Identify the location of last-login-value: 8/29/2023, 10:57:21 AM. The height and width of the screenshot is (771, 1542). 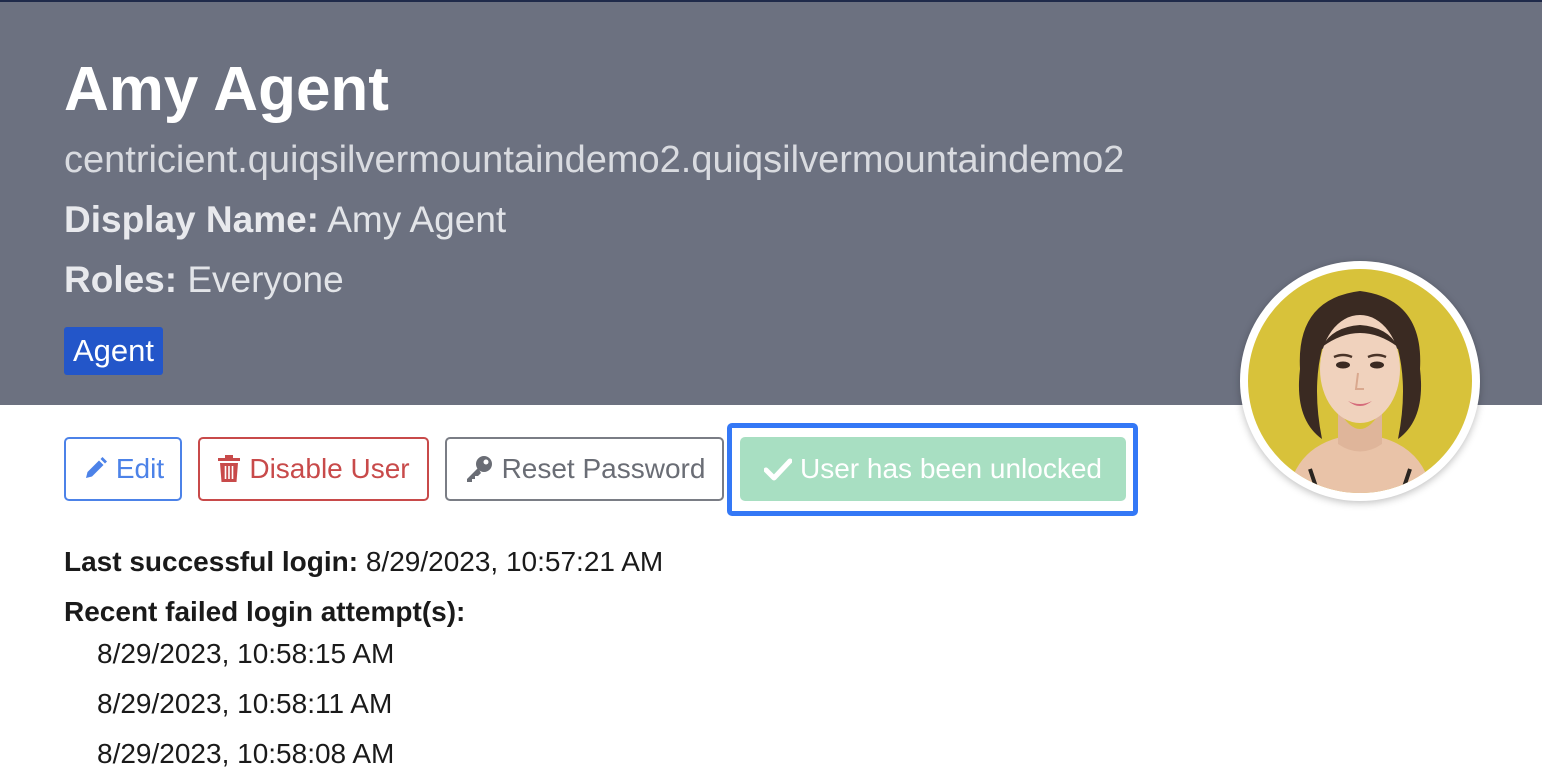
(514, 561).